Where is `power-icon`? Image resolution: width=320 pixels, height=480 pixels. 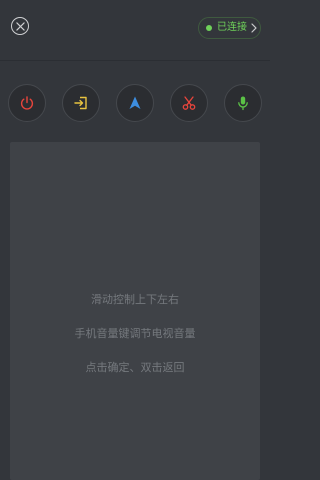
power-icon is located at coordinates (27, 103).